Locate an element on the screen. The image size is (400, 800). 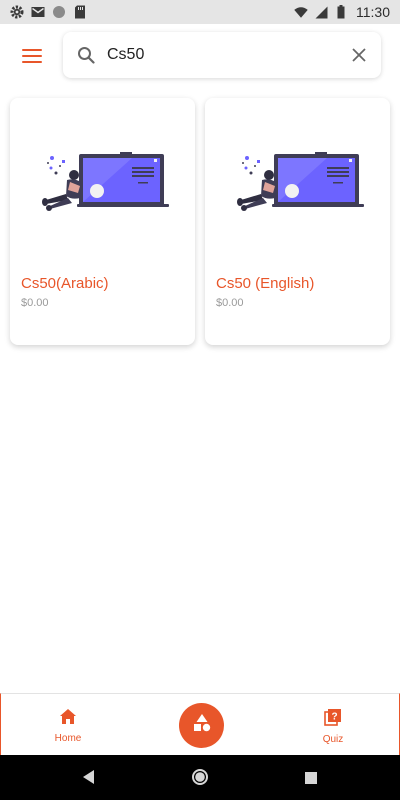
search-input is located at coordinates (222, 55).